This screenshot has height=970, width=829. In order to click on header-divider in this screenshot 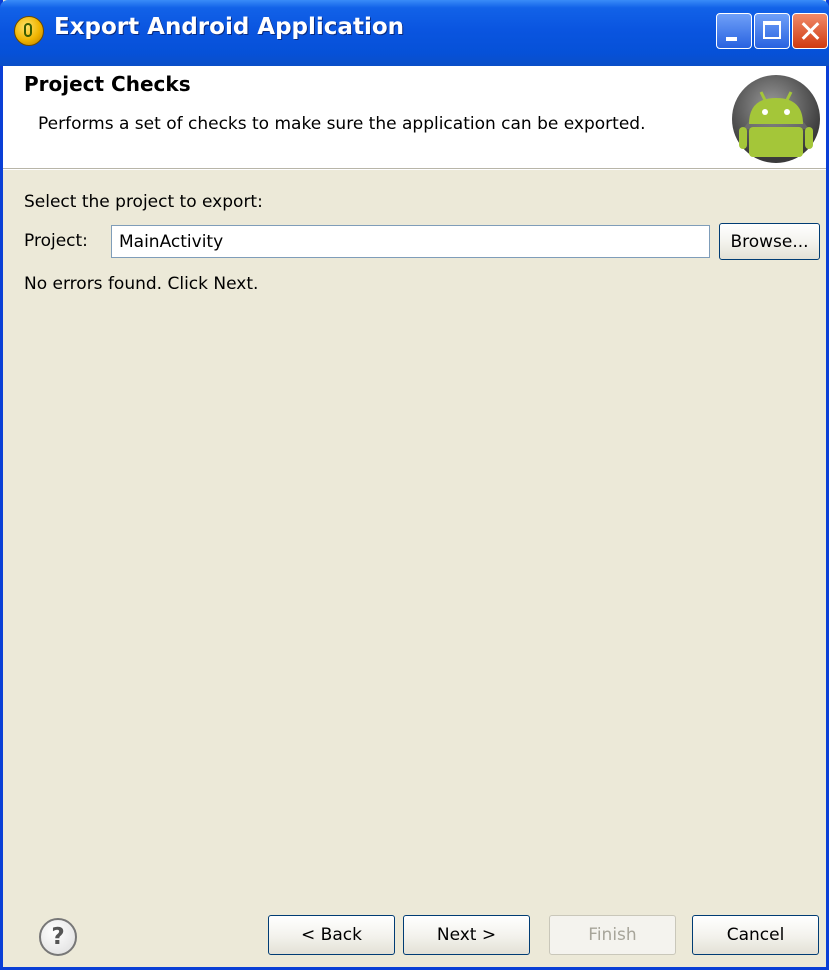, I will do `click(414, 169)`.